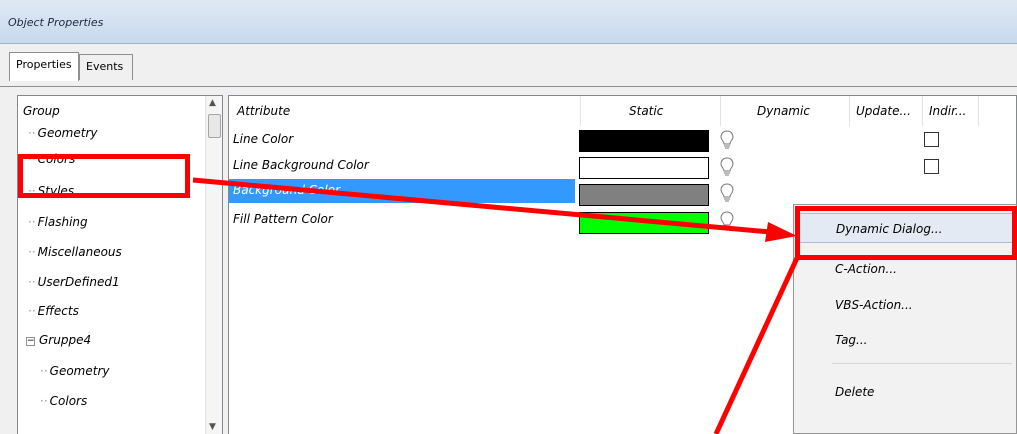  What do you see at coordinates (44, 66) in the screenshot?
I see `tab-properties: Properties` at bounding box center [44, 66].